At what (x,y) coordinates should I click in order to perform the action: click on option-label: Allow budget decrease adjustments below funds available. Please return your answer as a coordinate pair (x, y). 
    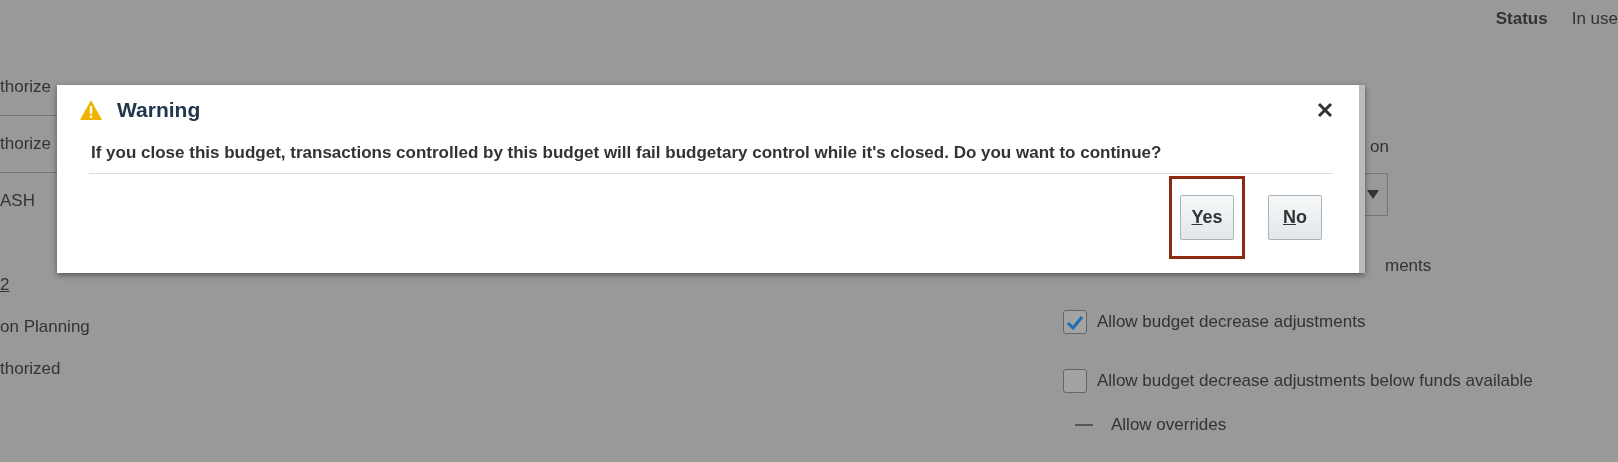
    Looking at the image, I should click on (1315, 381).